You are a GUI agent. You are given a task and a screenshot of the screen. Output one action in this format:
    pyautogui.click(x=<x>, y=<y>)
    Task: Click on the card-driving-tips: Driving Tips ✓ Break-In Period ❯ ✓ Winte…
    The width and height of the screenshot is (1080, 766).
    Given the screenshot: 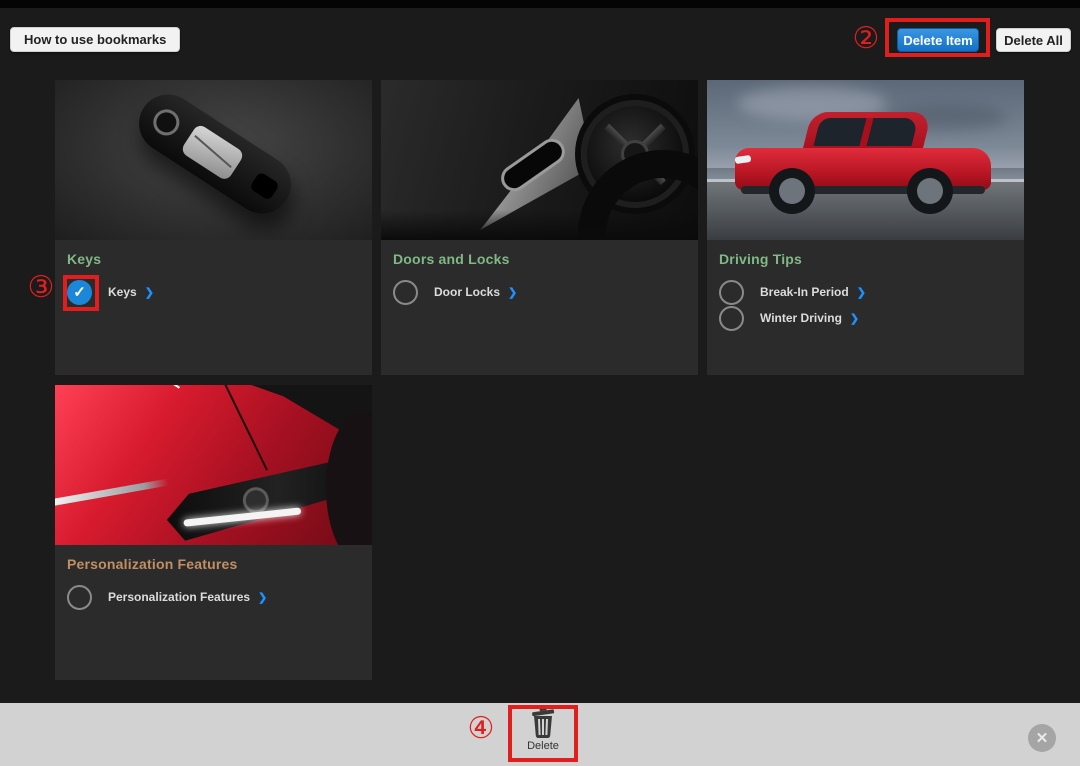 What is the action you would take?
    pyautogui.click(x=865, y=227)
    